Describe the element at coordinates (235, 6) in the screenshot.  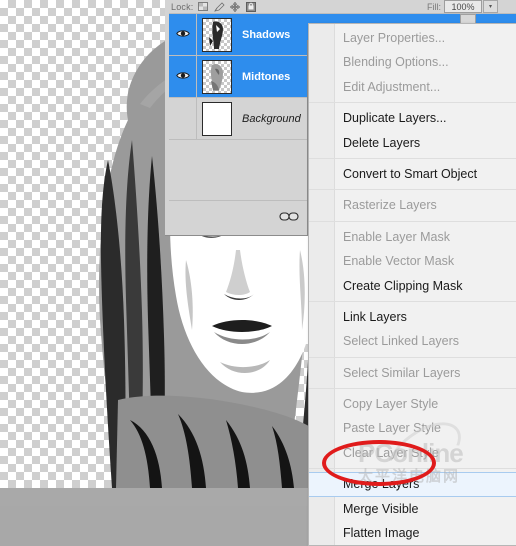
I see `lock-position-icon` at that location.